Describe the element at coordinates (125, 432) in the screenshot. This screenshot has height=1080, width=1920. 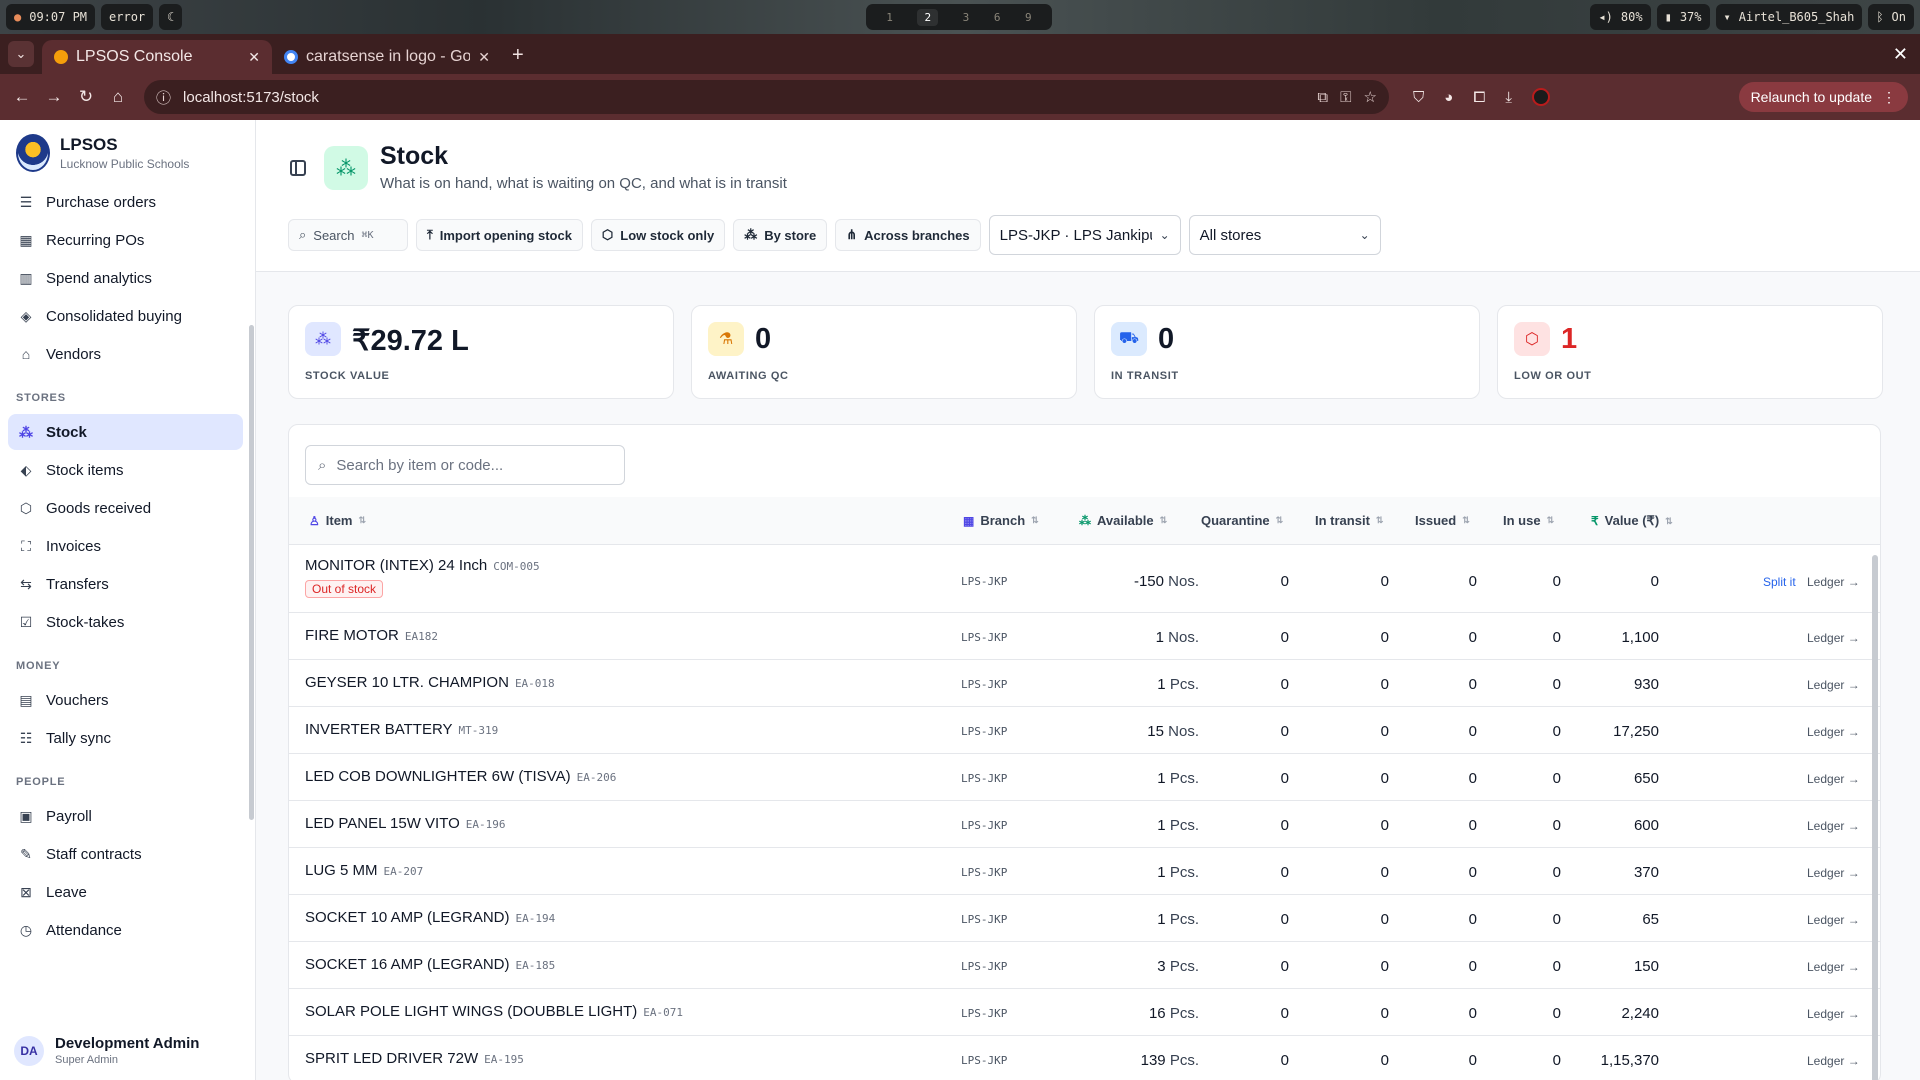
I see `sidebar-item-stock: ⁂ Stock` at that location.